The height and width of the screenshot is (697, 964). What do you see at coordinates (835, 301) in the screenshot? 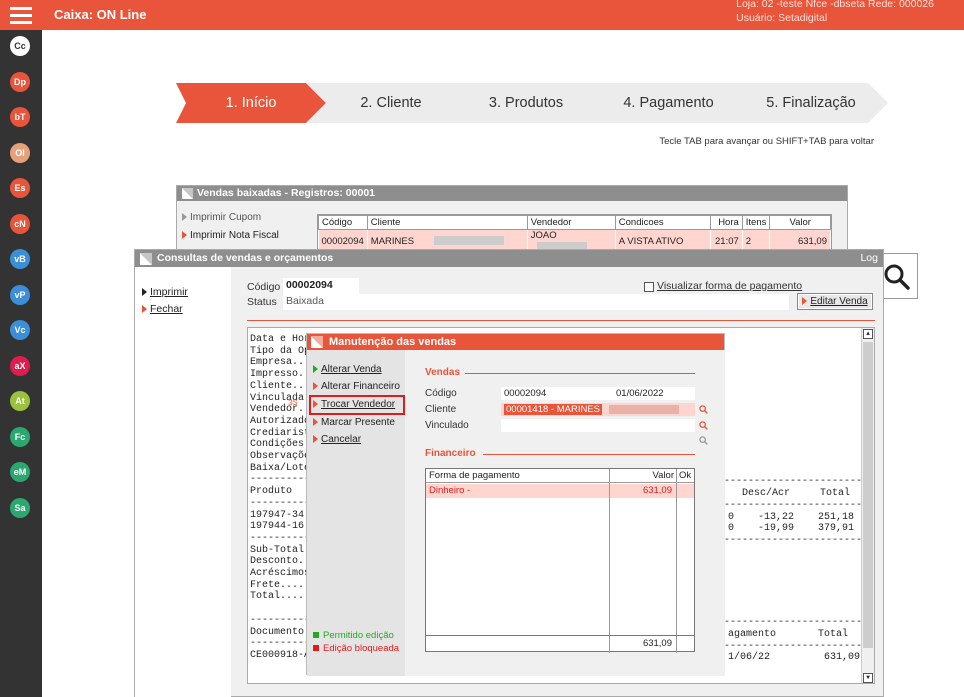
I see `editar-venda-button: Editar Venda` at bounding box center [835, 301].